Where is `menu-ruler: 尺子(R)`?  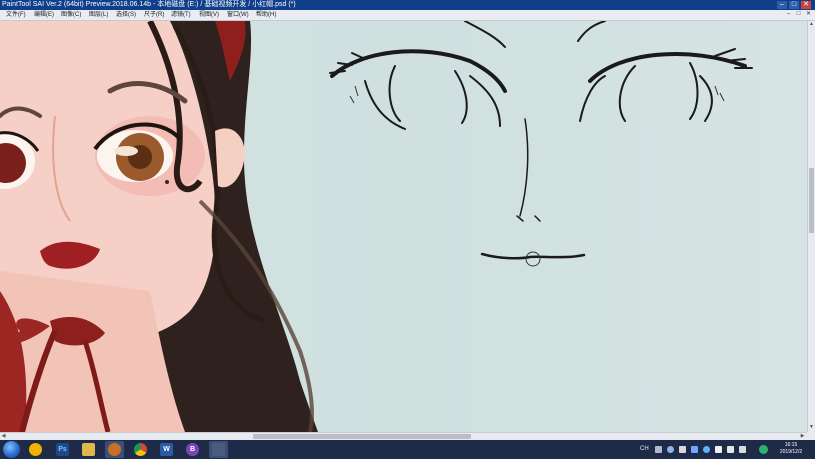
menu-ruler: 尺子(R) is located at coordinates (154, 15).